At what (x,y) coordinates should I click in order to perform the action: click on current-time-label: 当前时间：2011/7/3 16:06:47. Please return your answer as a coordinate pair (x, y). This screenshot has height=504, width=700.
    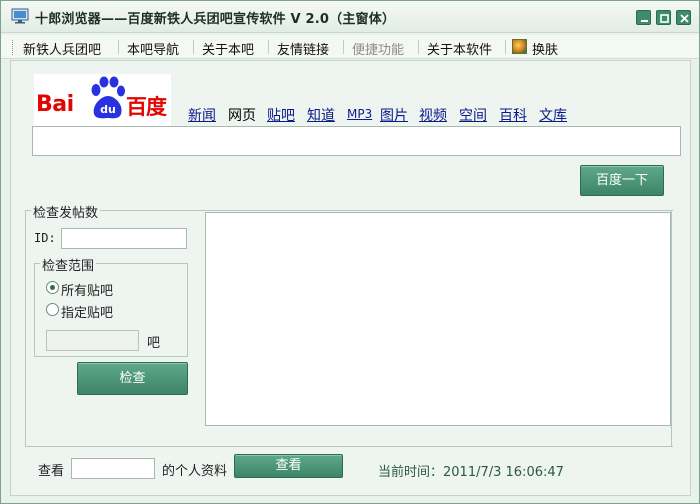
    Looking at the image, I should click on (471, 472).